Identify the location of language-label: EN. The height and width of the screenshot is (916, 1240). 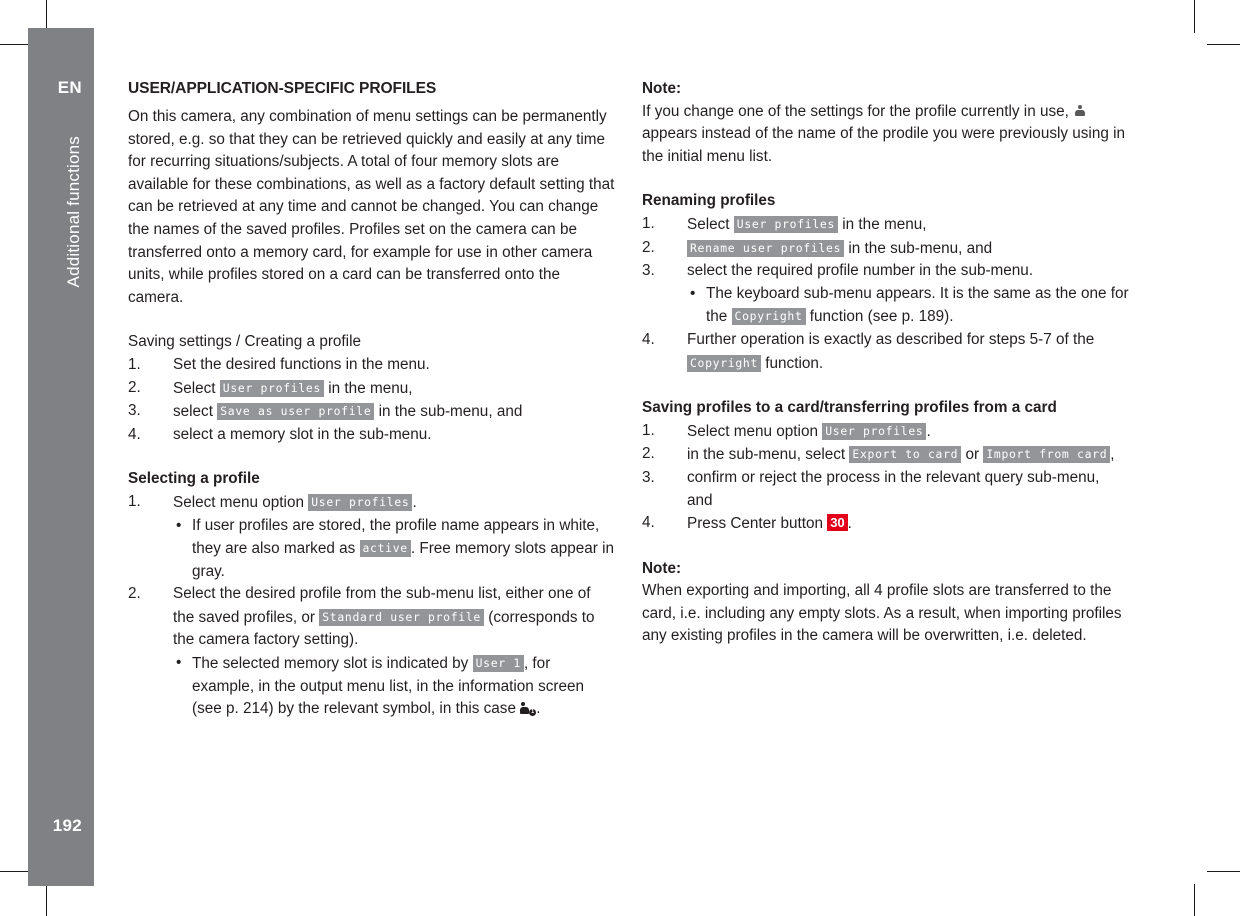
(69, 87).